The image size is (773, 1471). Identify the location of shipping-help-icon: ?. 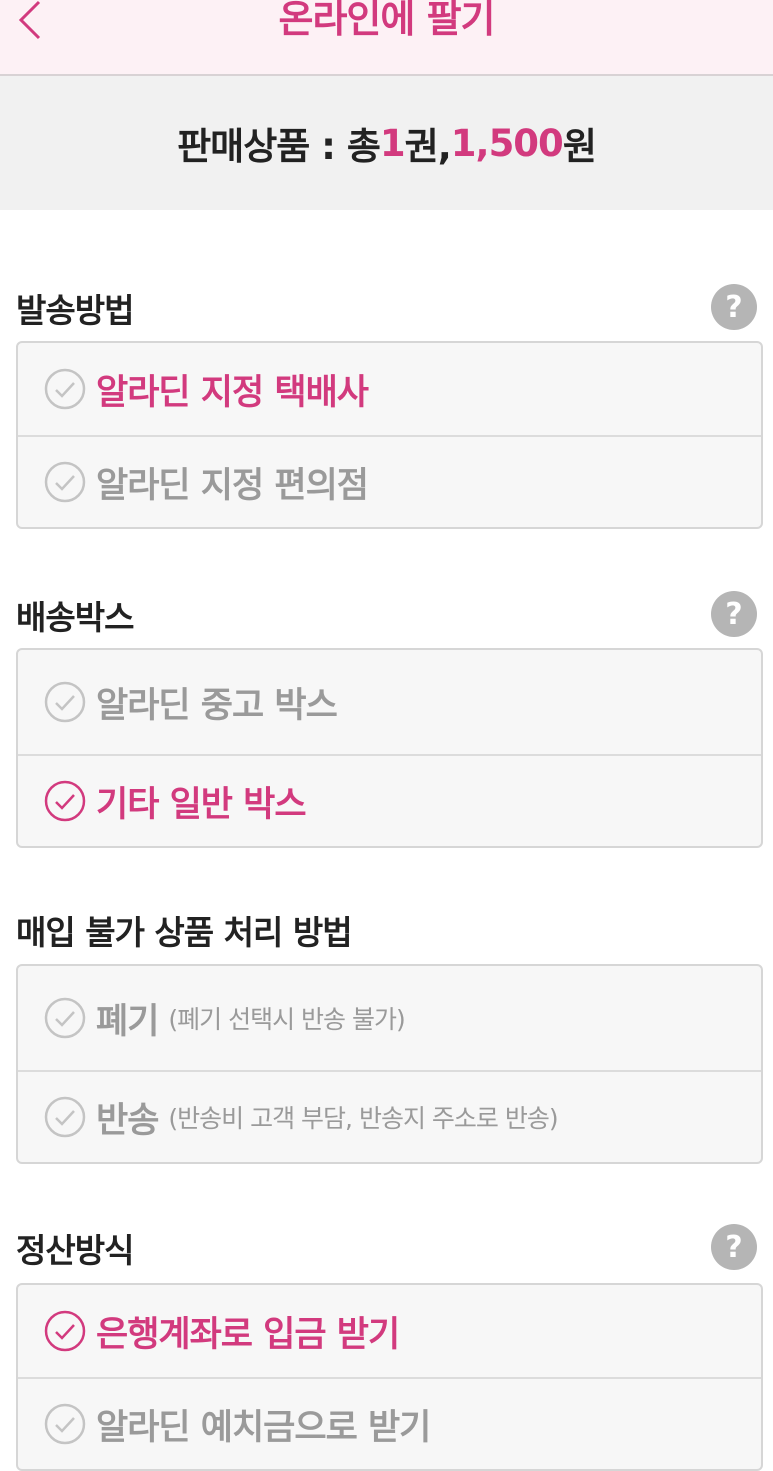
(734, 307).